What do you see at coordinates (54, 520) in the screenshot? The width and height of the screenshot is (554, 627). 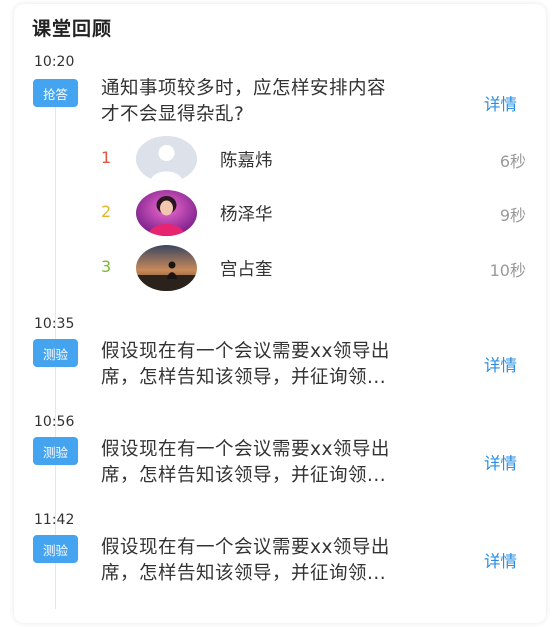 I see `entry-time: 11:42` at bounding box center [54, 520].